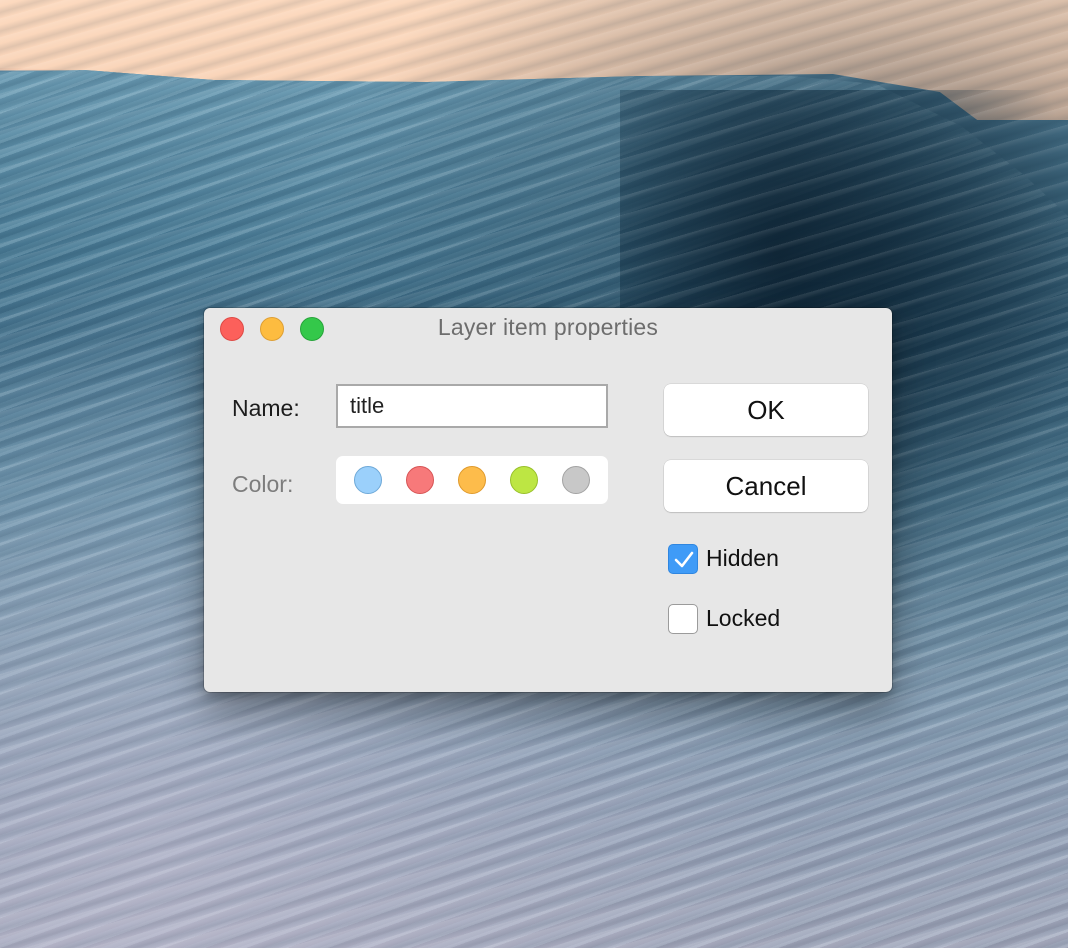  I want to click on hidden-checkbox, so click(683, 559).